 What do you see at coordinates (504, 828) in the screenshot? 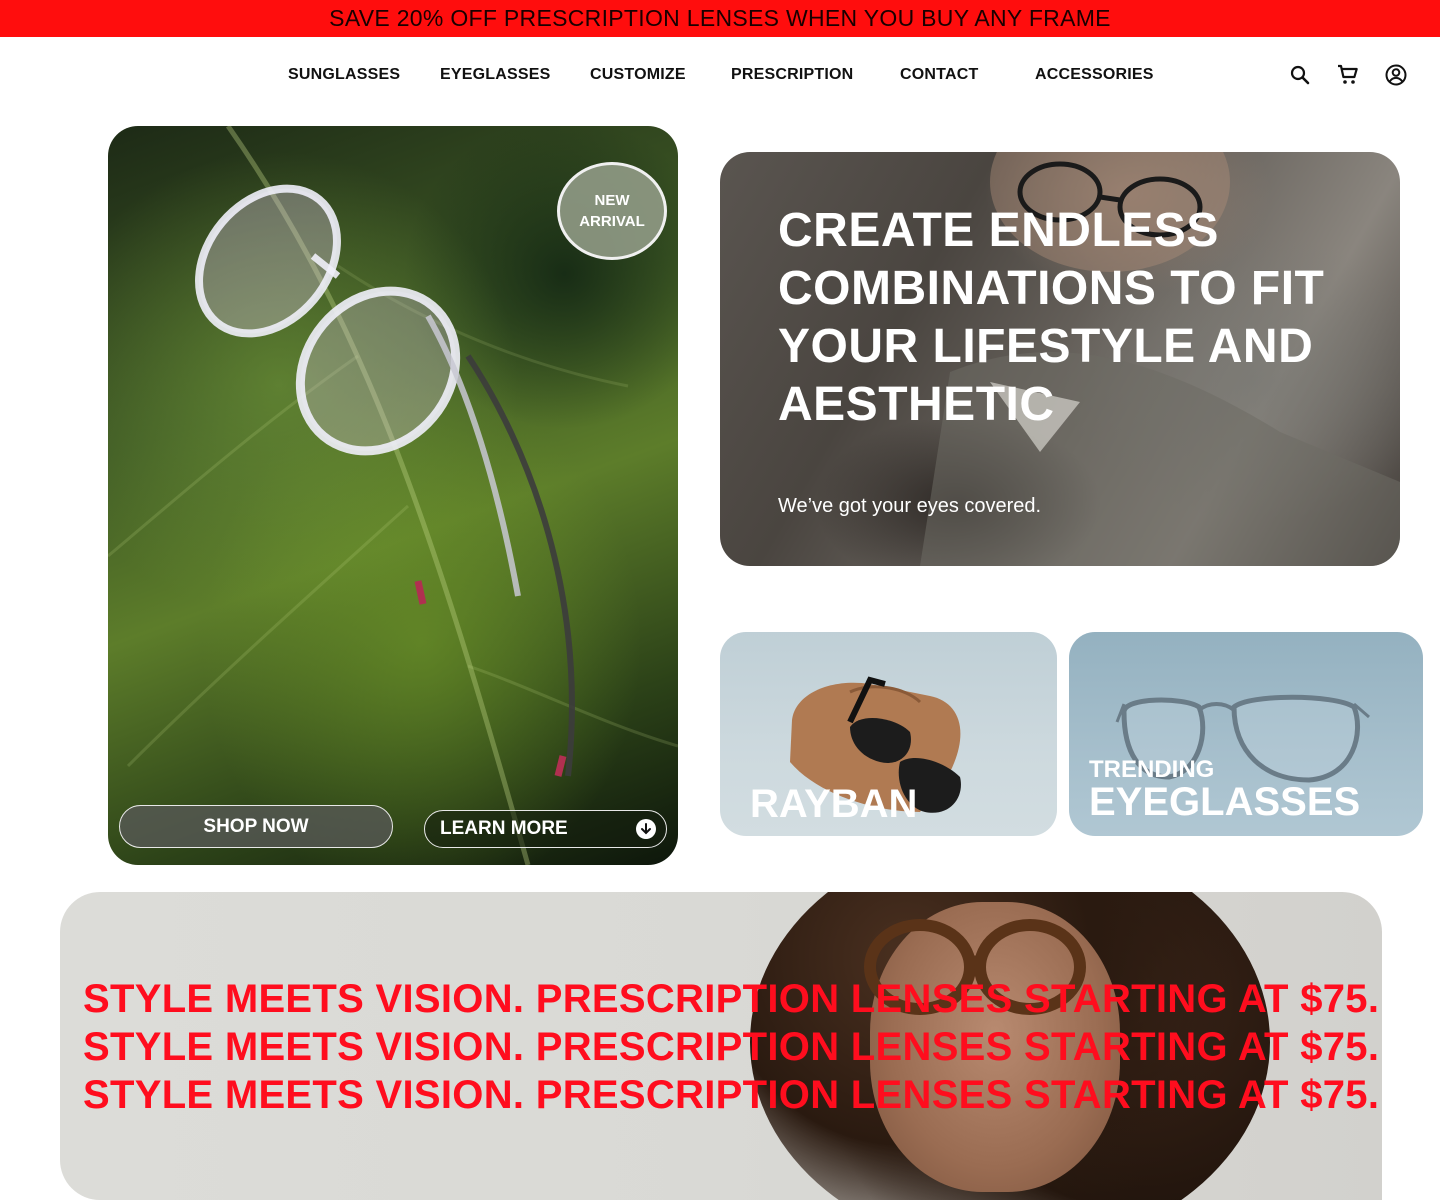
I see `learn-more-label: LEARN MORE` at bounding box center [504, 828].